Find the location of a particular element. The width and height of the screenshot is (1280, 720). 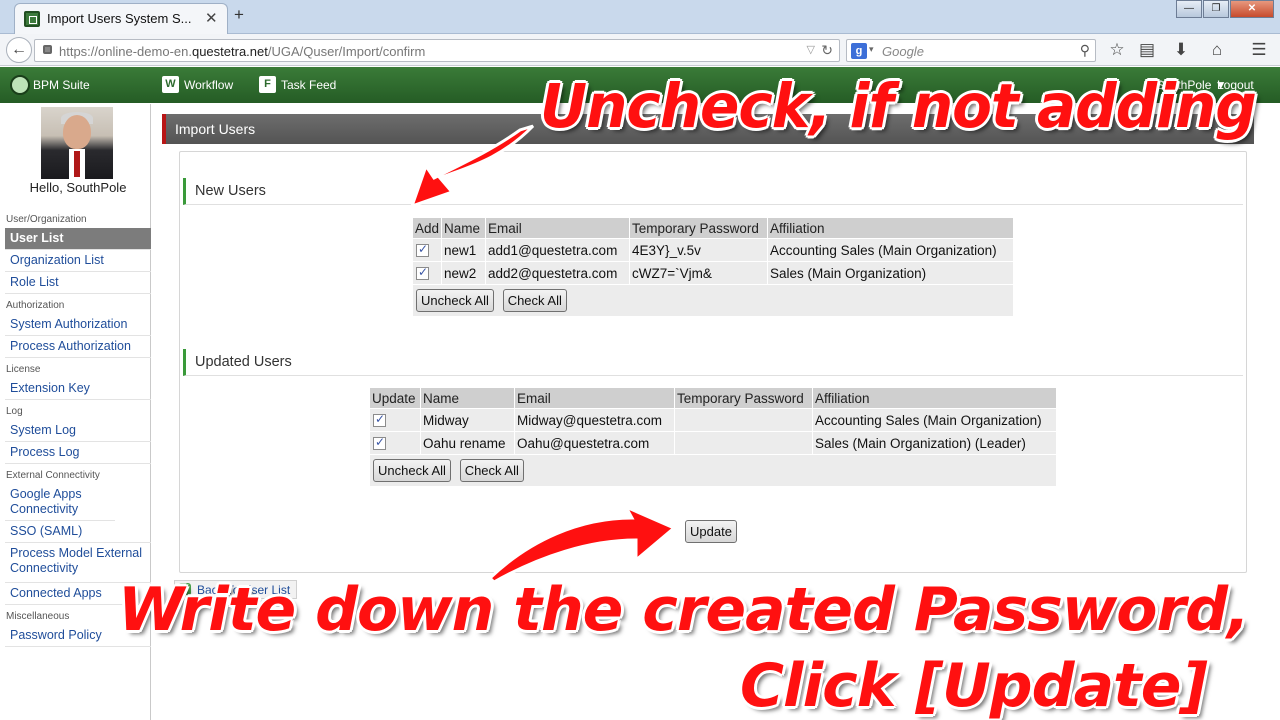

update-button: Update is located at coordinates (711, 531).